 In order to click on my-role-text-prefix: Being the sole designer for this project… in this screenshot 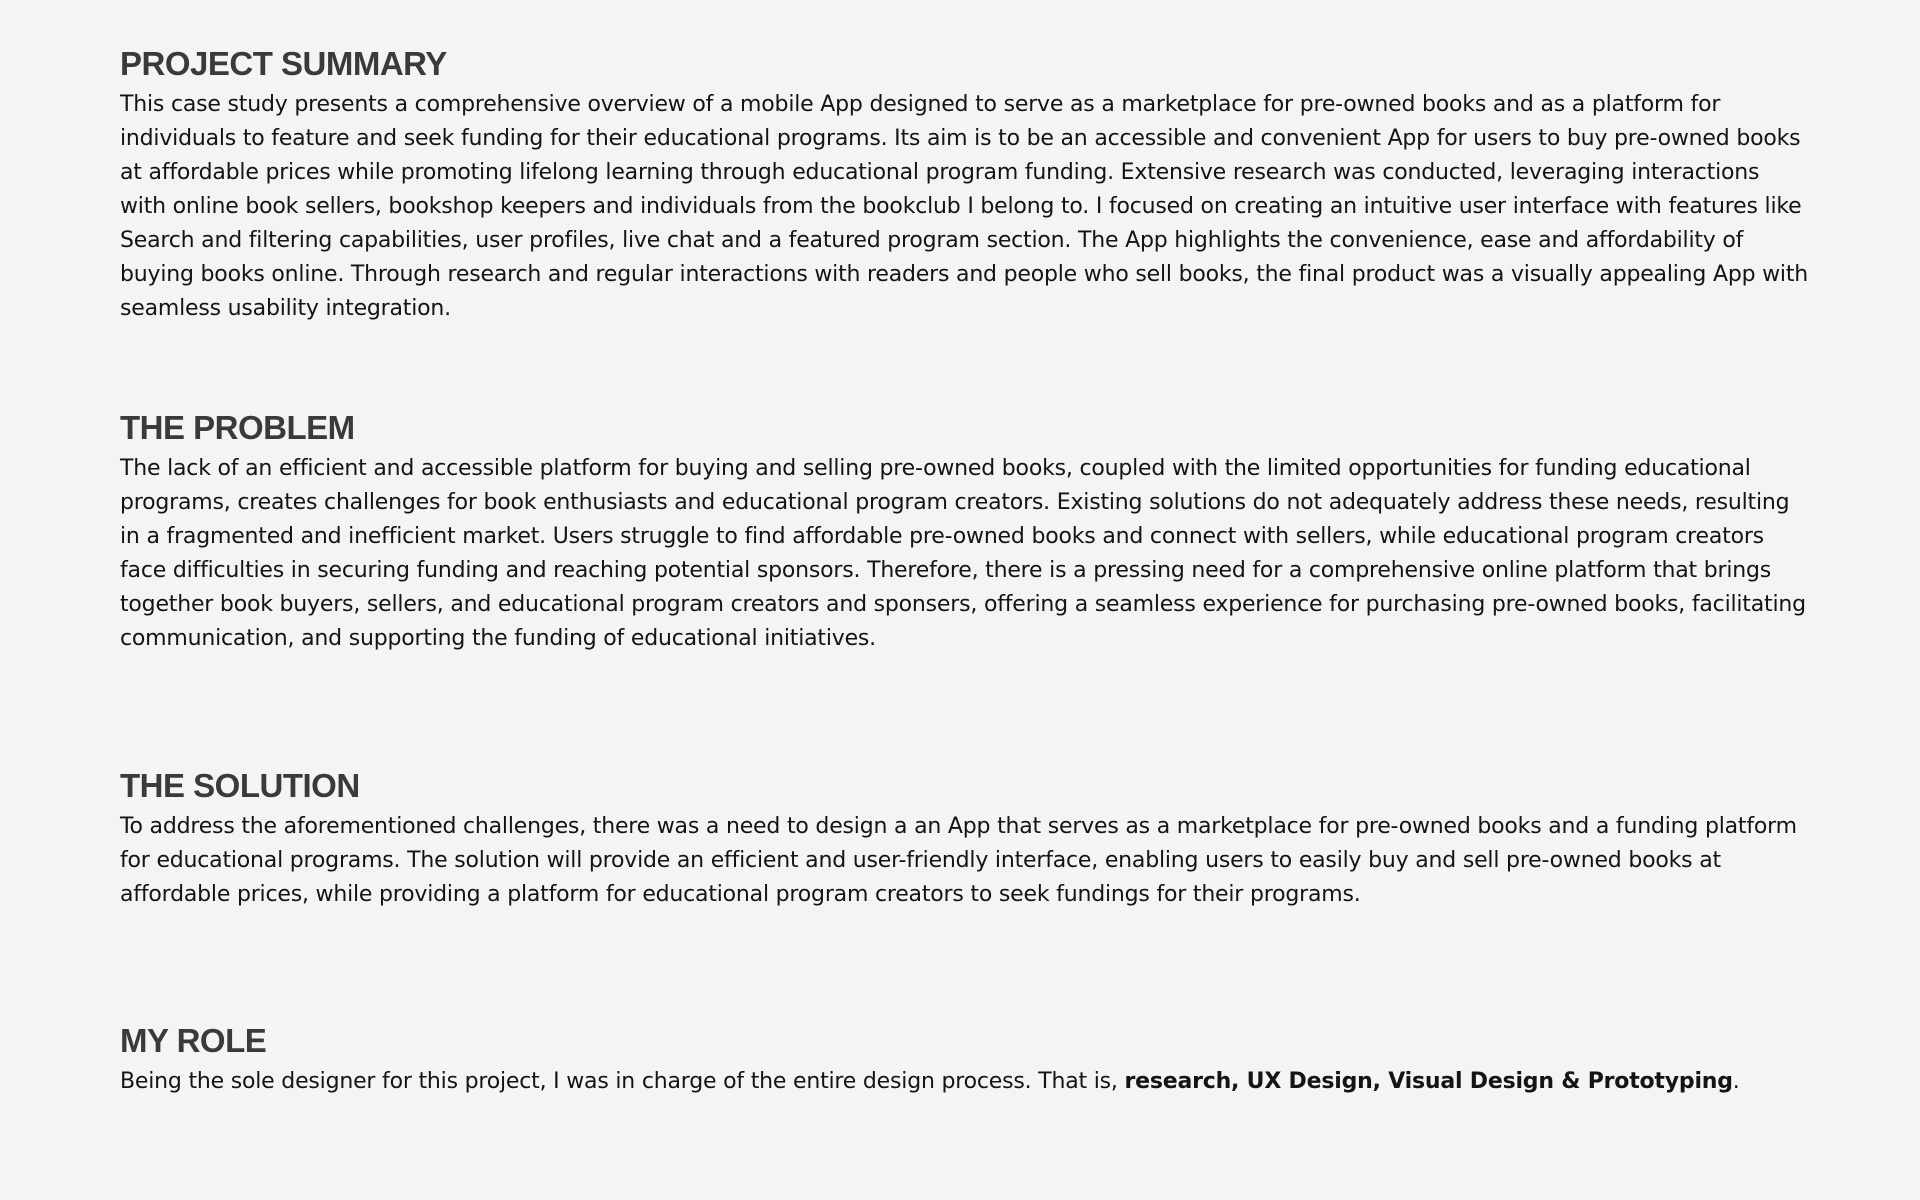, I will do `click(622, 1081)`.